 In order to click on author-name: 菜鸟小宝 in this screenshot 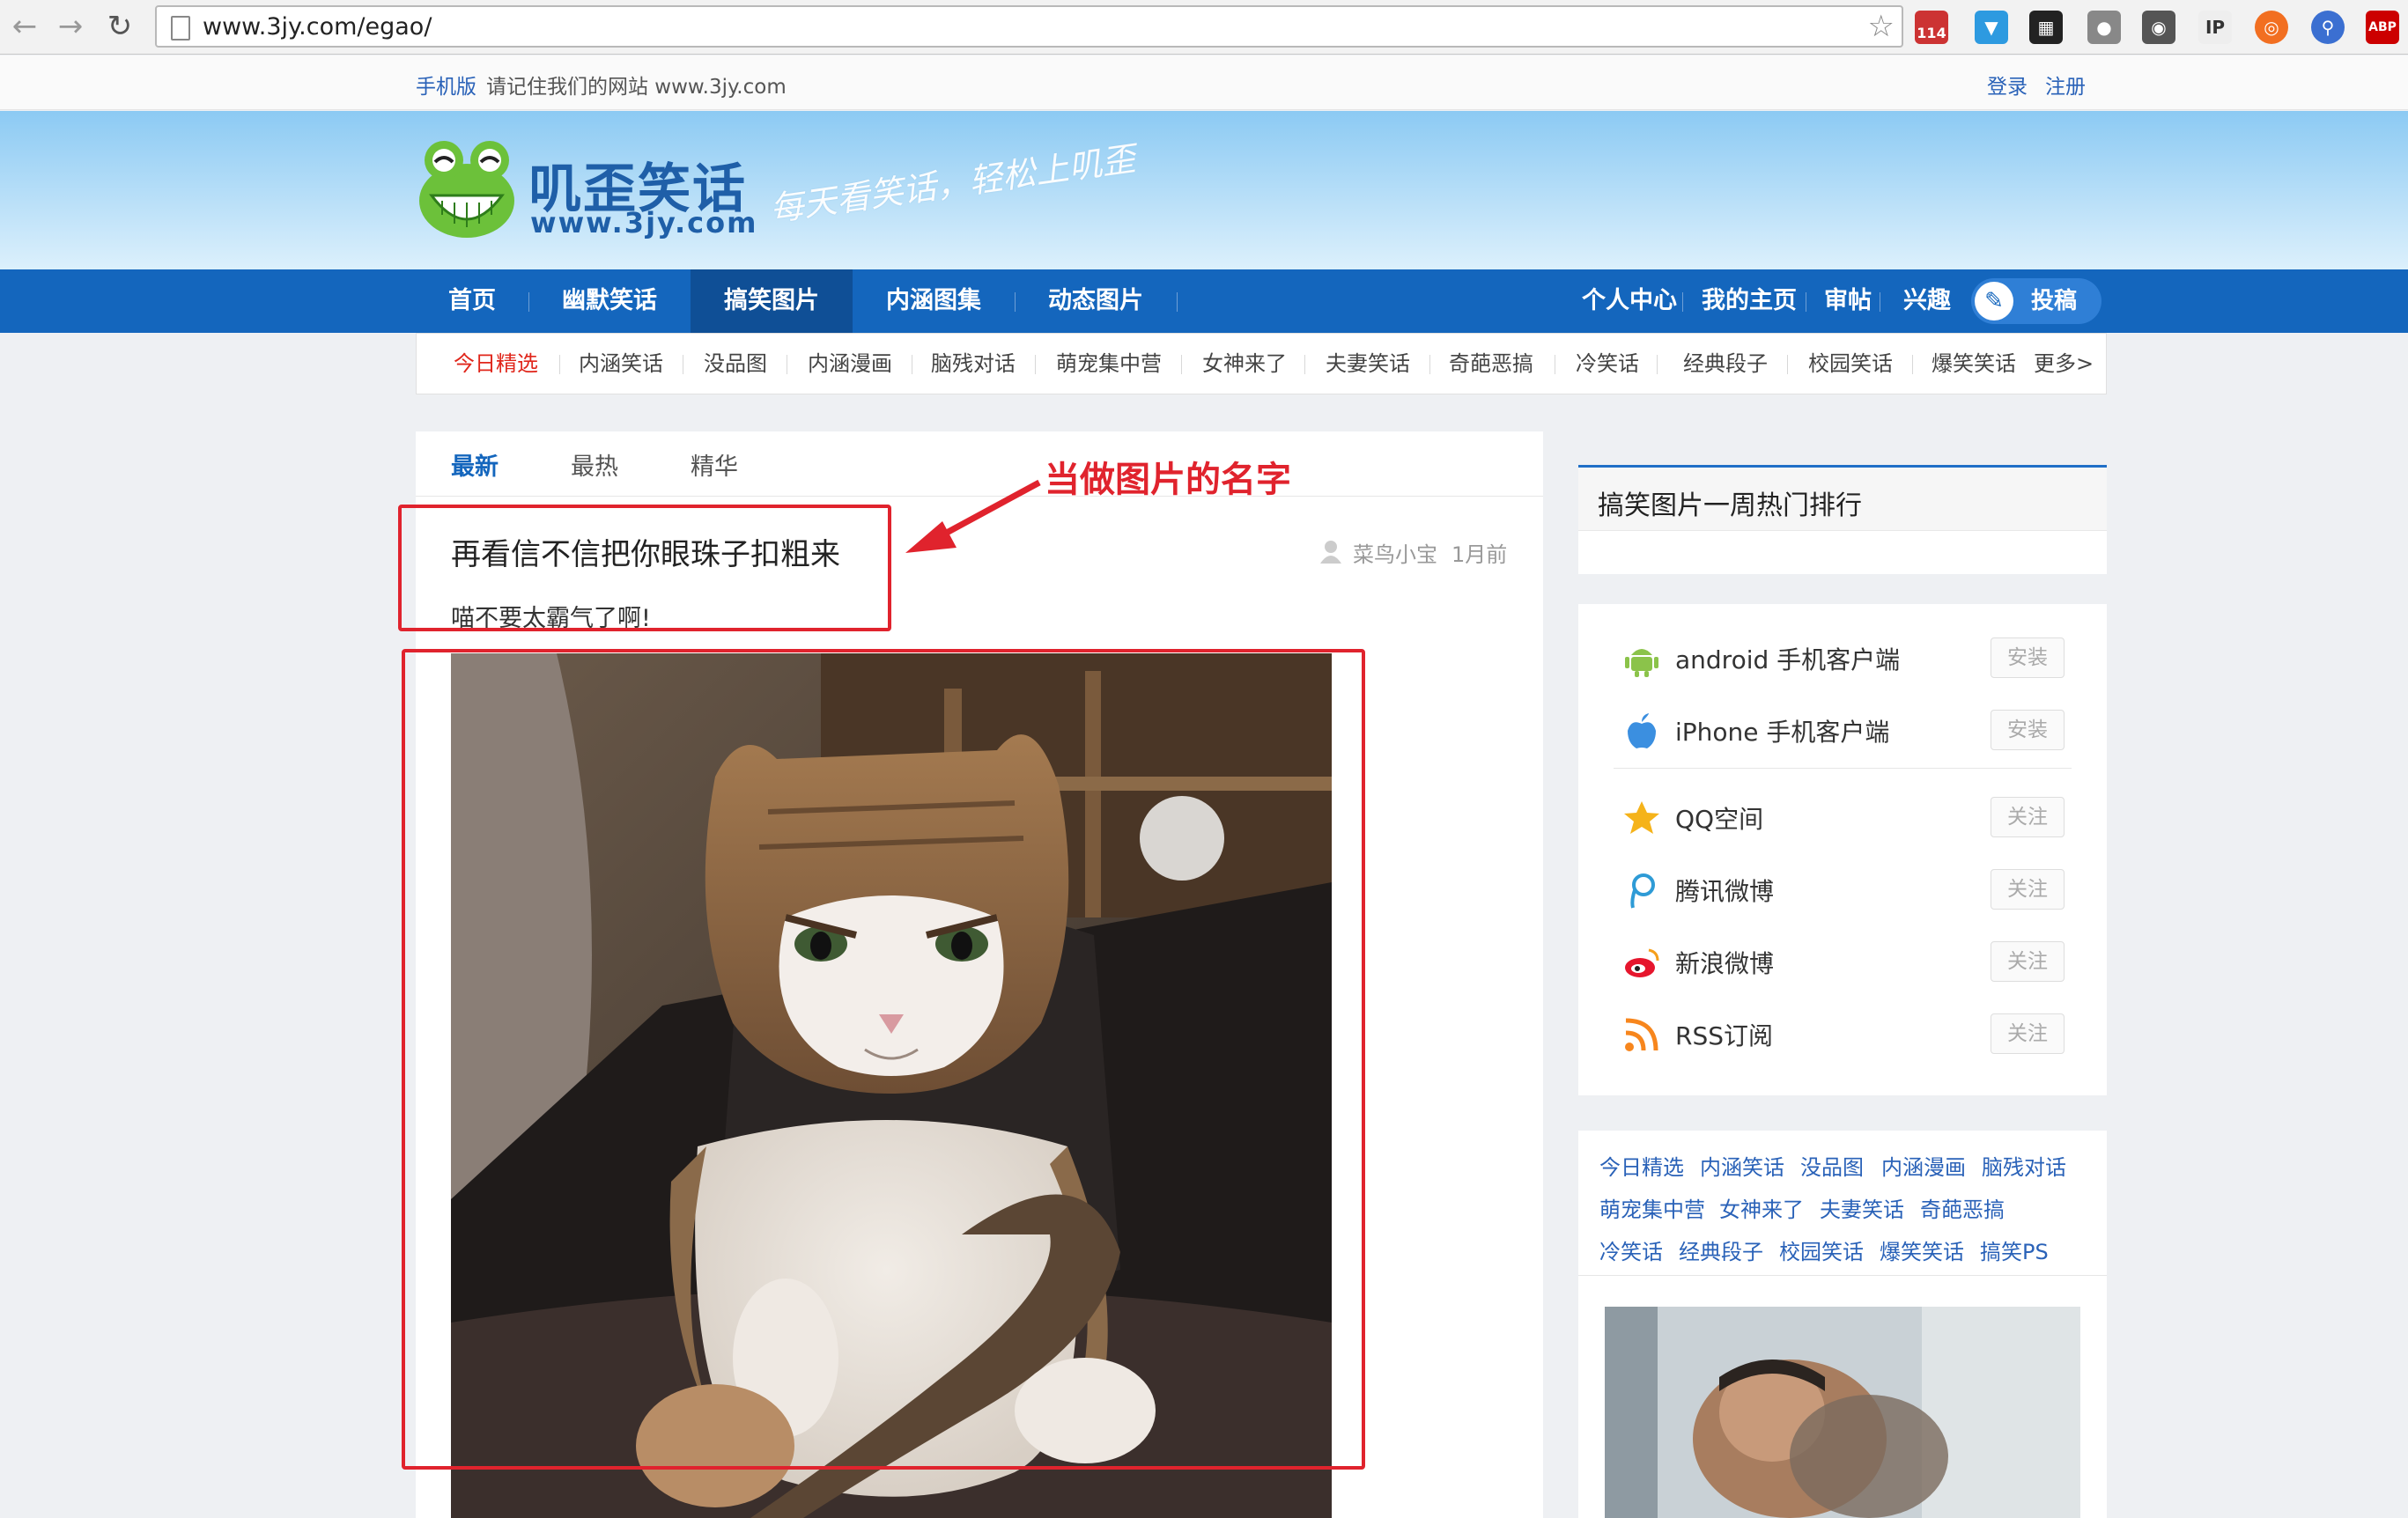, I will do `click(1395, 552)`.